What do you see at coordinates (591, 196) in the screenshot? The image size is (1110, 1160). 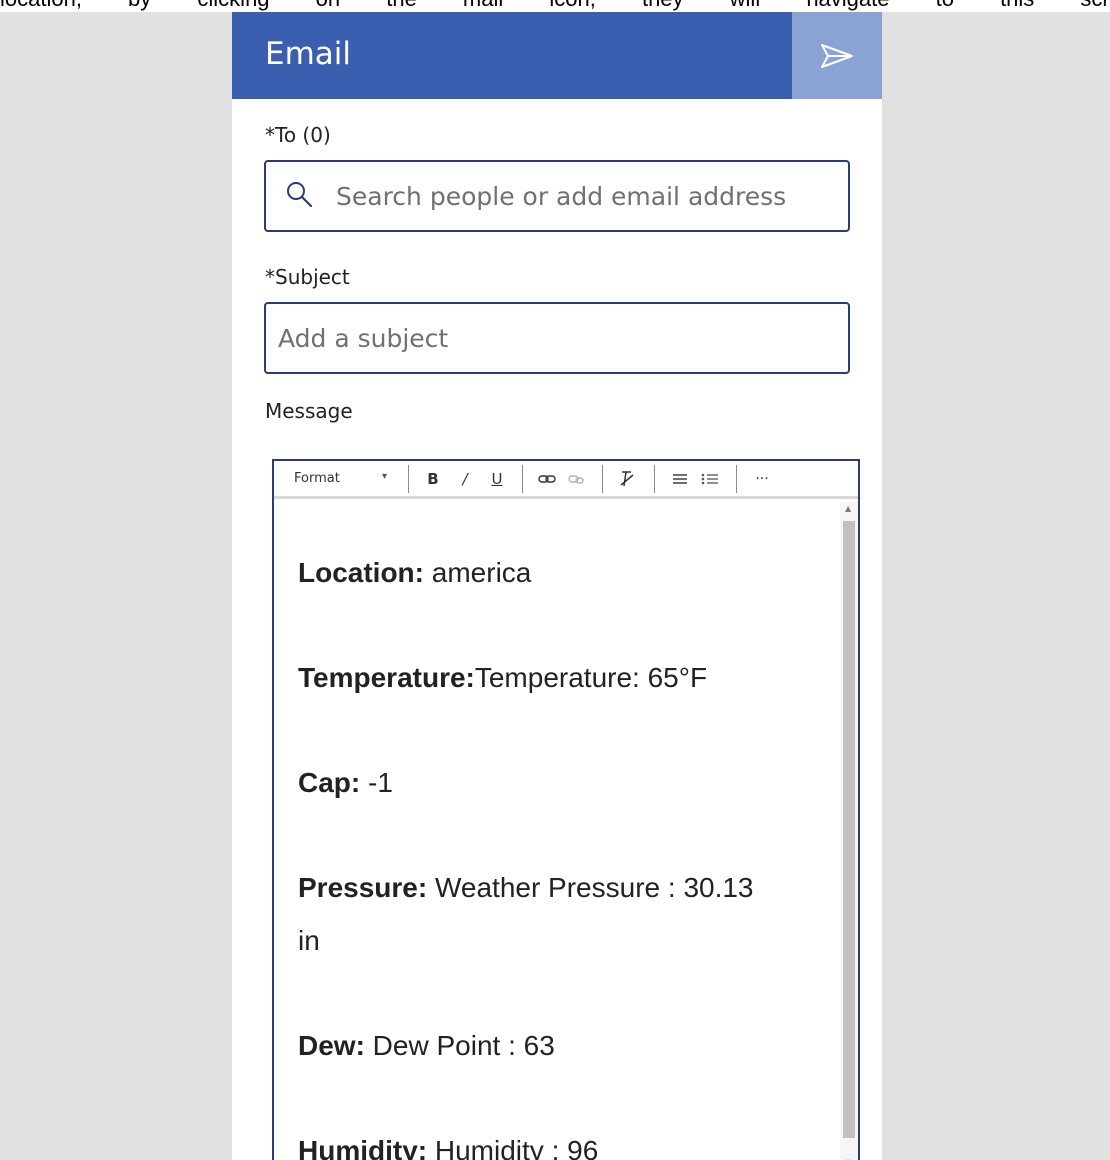 I see `to-search-input` at bounding box center [591, 196].